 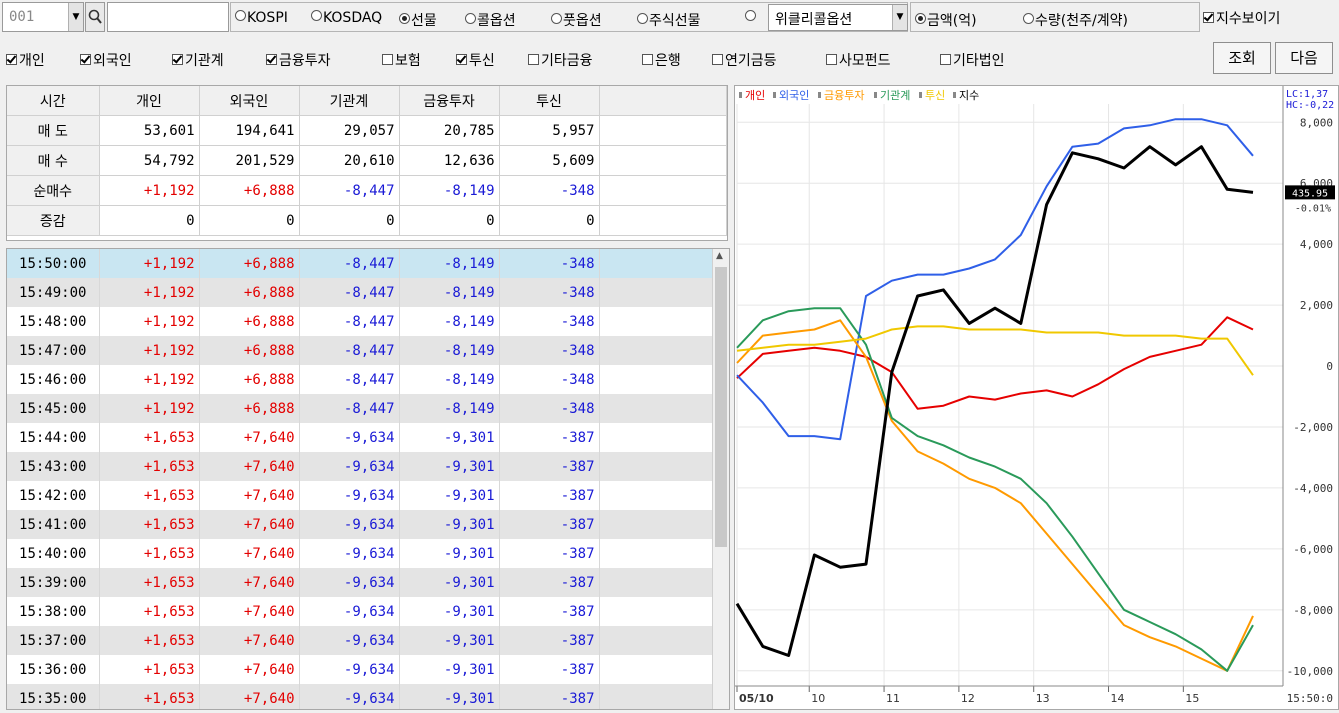 What do you see at coordinates (560, 60) in the screenshot?
I see `filter-other-finance: 기타금융` at bounding box center [560, 60].